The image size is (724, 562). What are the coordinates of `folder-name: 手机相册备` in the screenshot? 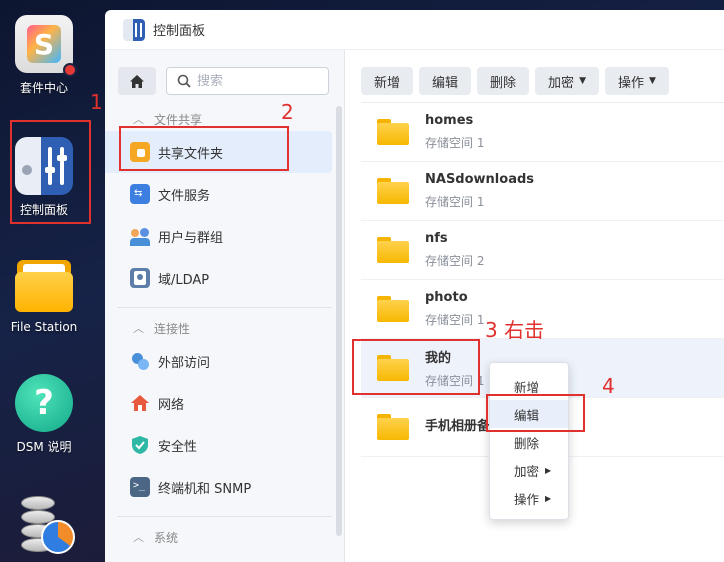 It's located at (458, 426).